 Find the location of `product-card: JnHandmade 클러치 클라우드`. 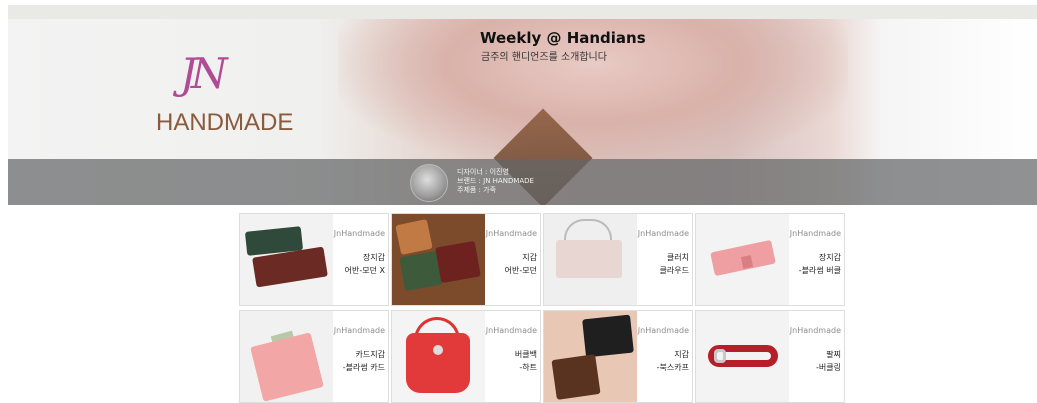

product-card: JnHandmade 클러치 클라우드 is located at coordinates (618, 259).